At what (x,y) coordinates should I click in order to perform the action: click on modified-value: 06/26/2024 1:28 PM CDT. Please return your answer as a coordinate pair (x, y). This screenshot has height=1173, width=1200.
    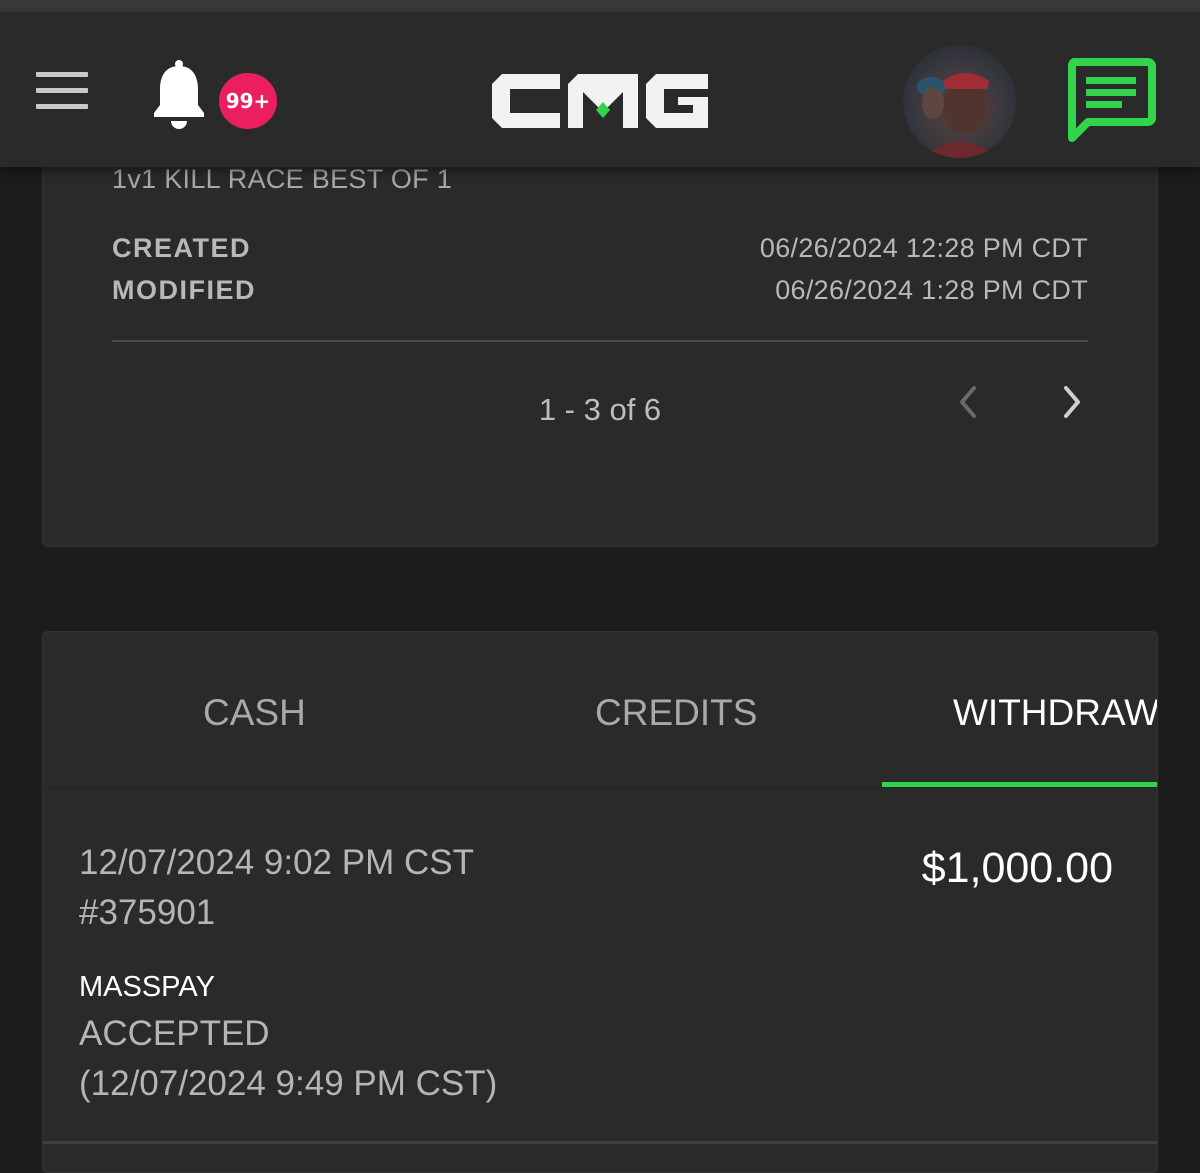
    Looking at the image, I should click on (931, 290).